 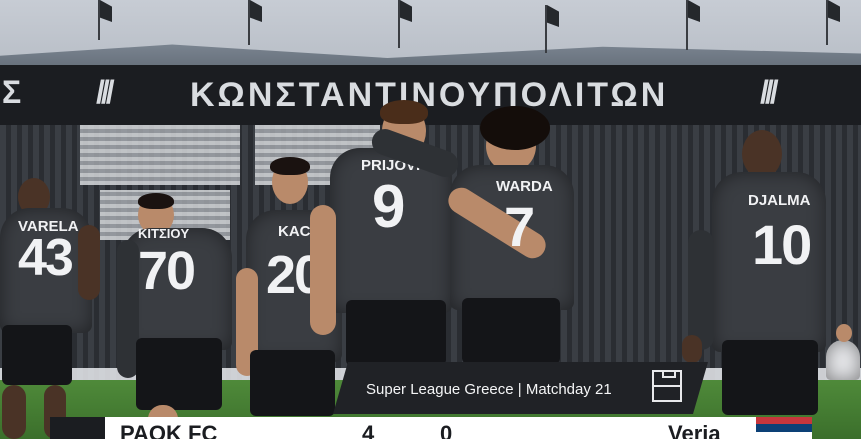 I want to click on banner-left-mark: Σ, so click(x=11, y=92).